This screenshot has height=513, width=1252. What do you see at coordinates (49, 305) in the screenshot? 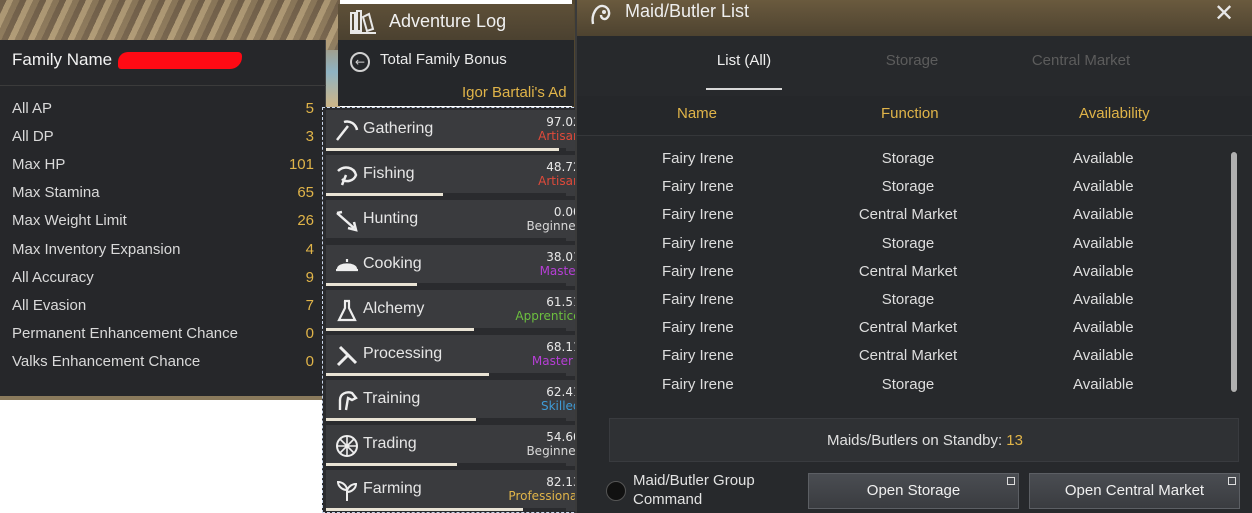
I see `stat-label: All Evasion` at bounding box center [49, 305].